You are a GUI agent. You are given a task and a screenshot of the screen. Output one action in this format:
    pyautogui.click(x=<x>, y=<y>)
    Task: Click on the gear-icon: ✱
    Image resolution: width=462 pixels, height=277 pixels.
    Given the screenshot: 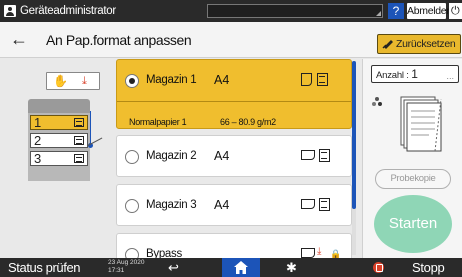 What is the action you would take?
    pyautogui.click(x=291, y=267)
    